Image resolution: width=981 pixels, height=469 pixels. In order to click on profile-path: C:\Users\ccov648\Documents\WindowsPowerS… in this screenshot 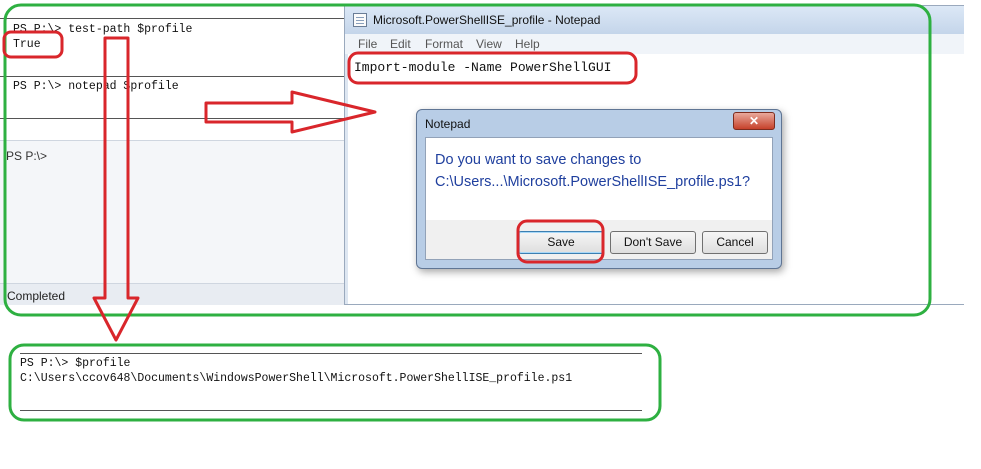, I will do `click(296, 378)`.